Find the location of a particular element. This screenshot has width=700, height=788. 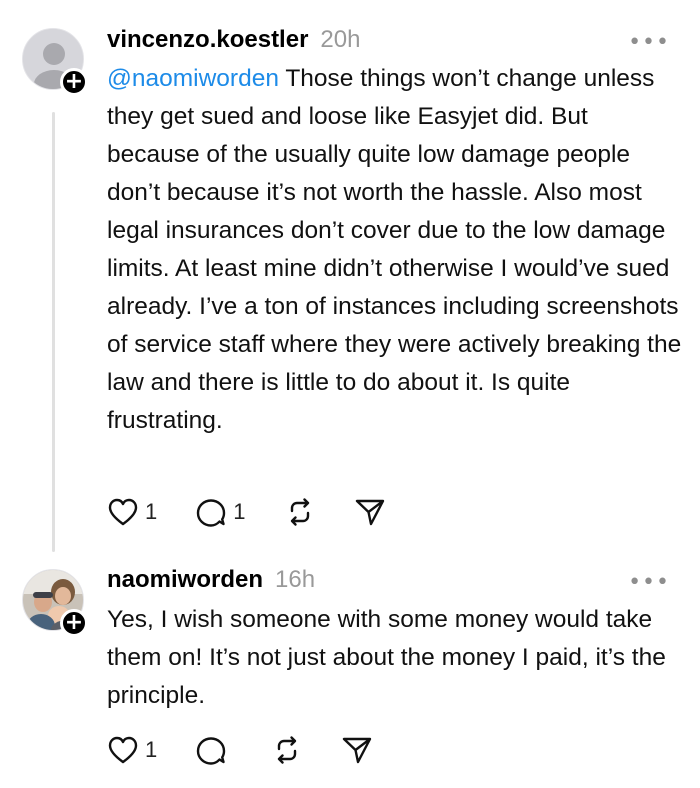

post-actions: 1 1 is located at coordinates (265, 512).